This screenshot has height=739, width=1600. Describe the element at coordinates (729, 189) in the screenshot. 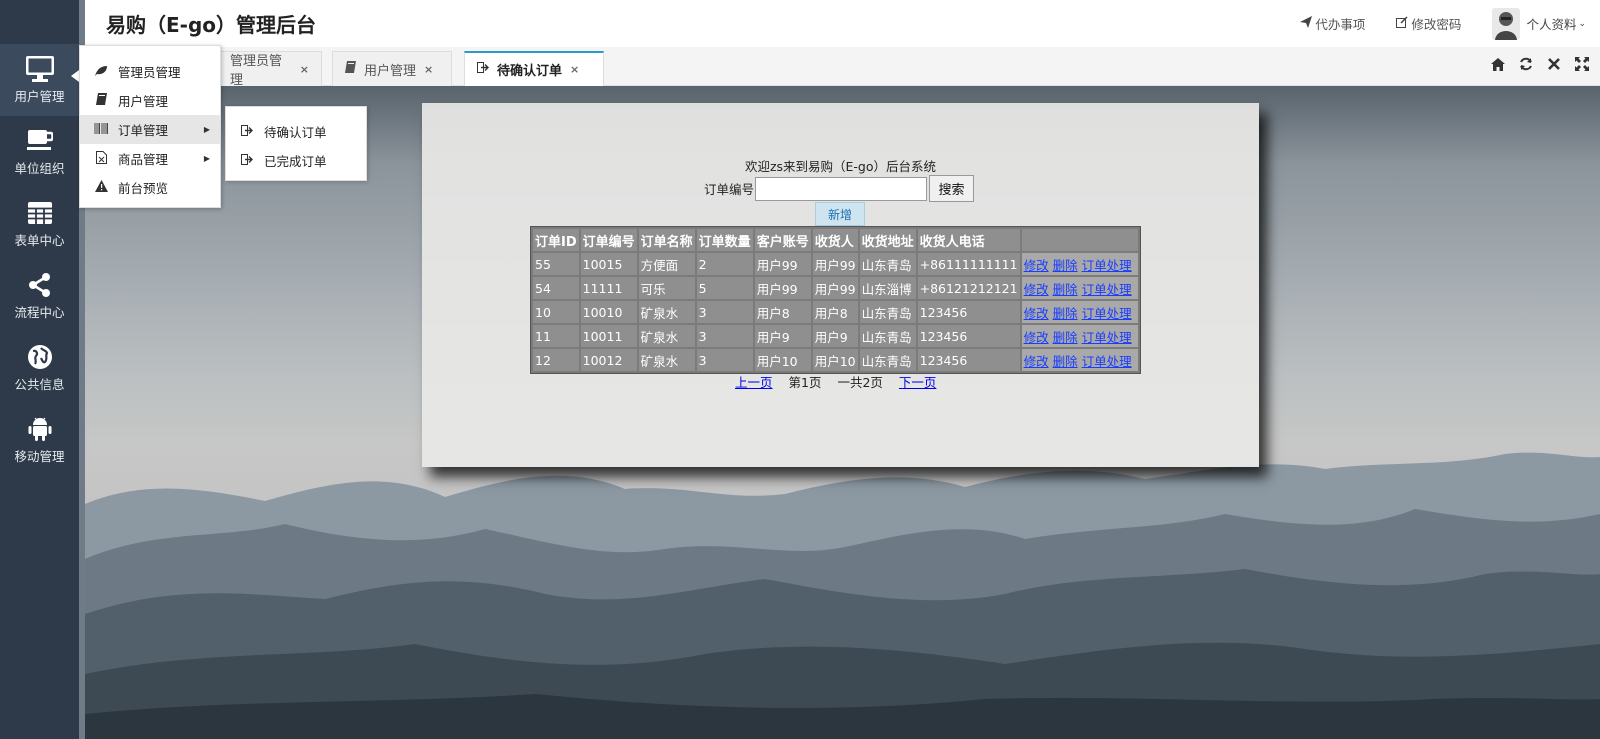

I see `search-label: 订单编号` at that location.